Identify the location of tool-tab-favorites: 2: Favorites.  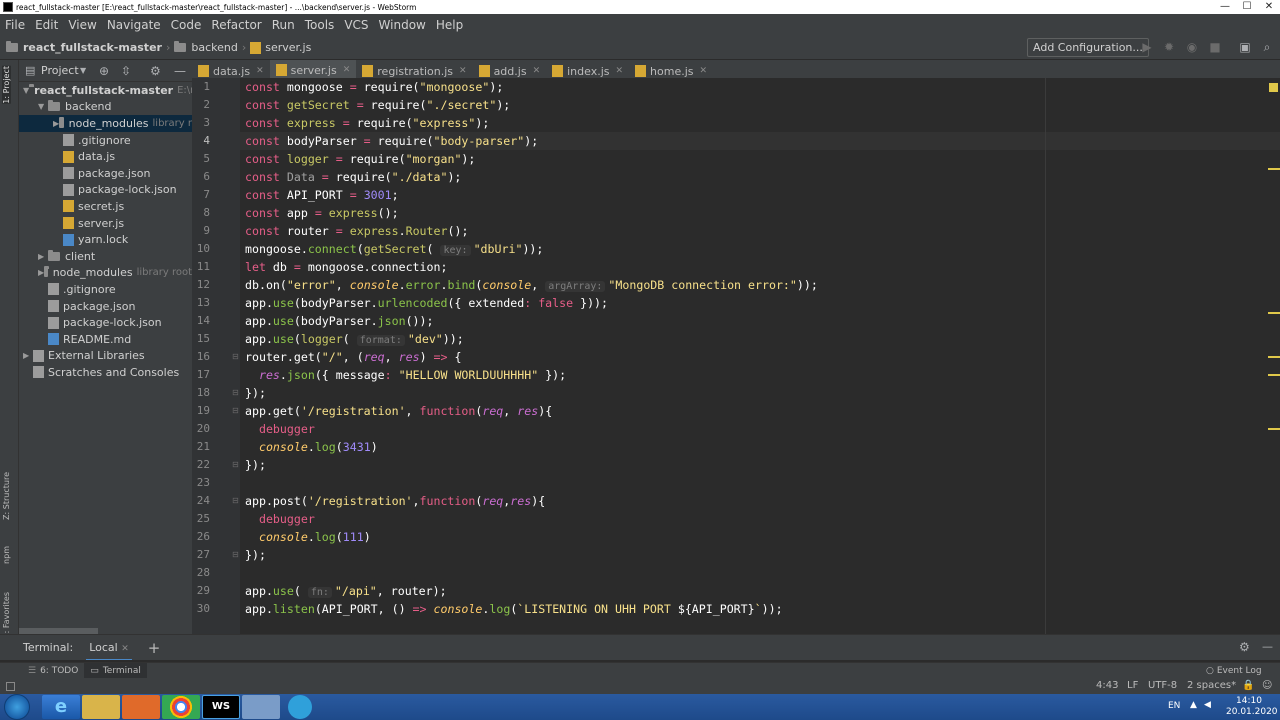
(6, 615).